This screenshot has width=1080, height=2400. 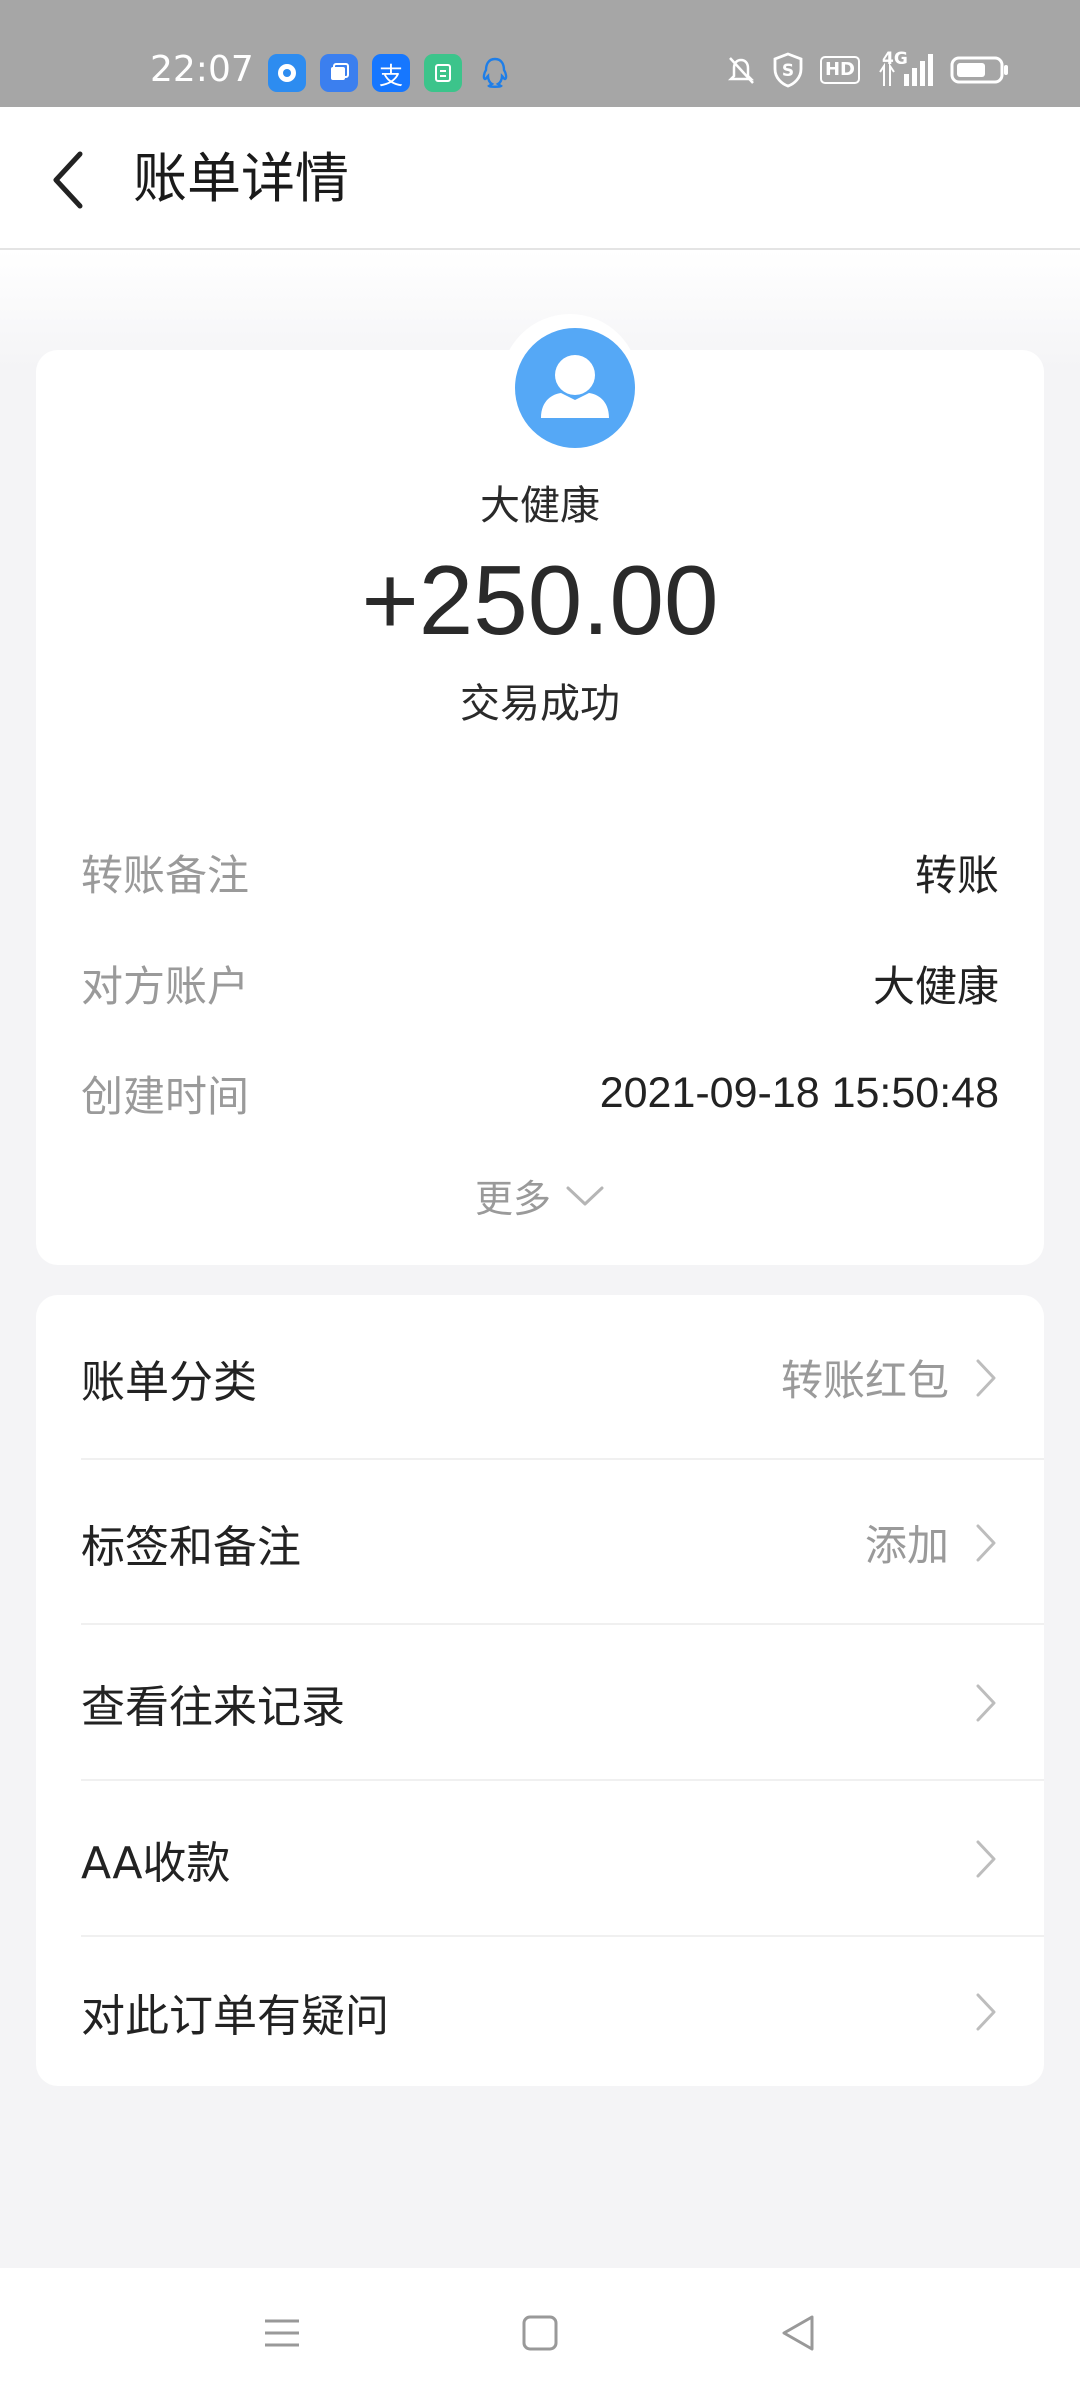 What do you see at coordinates (895, 59) in the screenshot?
I see `network-type-label: 4G` at bounding box center [895, 59].